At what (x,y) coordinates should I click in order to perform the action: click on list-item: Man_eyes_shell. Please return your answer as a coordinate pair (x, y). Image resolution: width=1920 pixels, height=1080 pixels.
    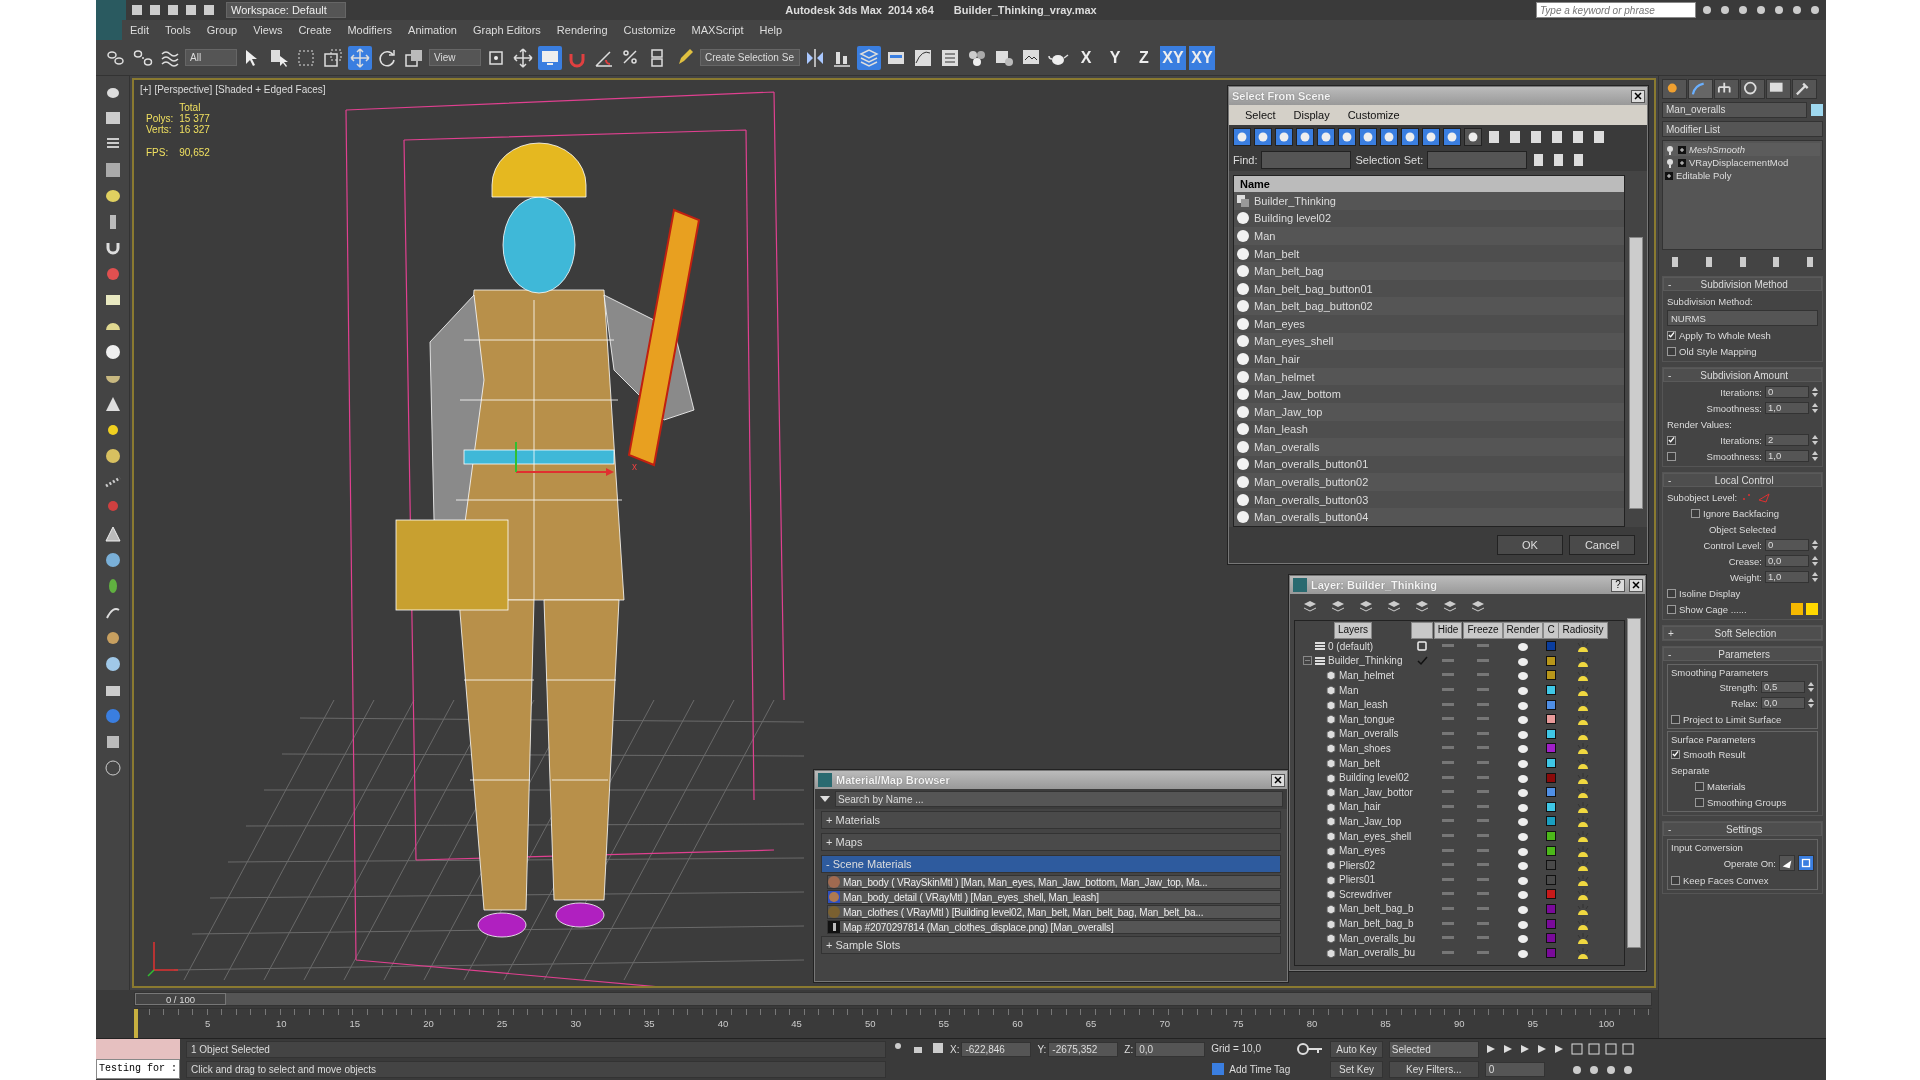
    Looking at the image, I should click on (1294, 341).